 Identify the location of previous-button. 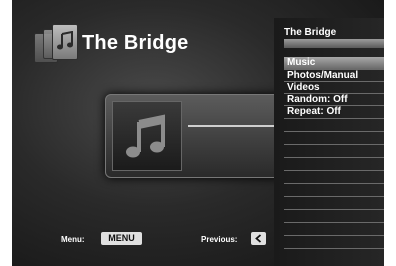
(258, 238).